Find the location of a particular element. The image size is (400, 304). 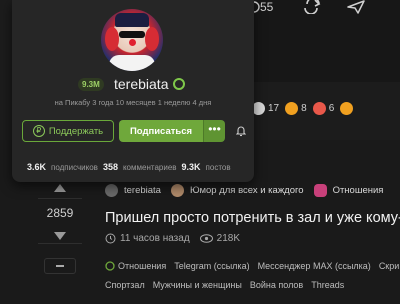

hand-emoji-icon is located at coordinates (347, 108).